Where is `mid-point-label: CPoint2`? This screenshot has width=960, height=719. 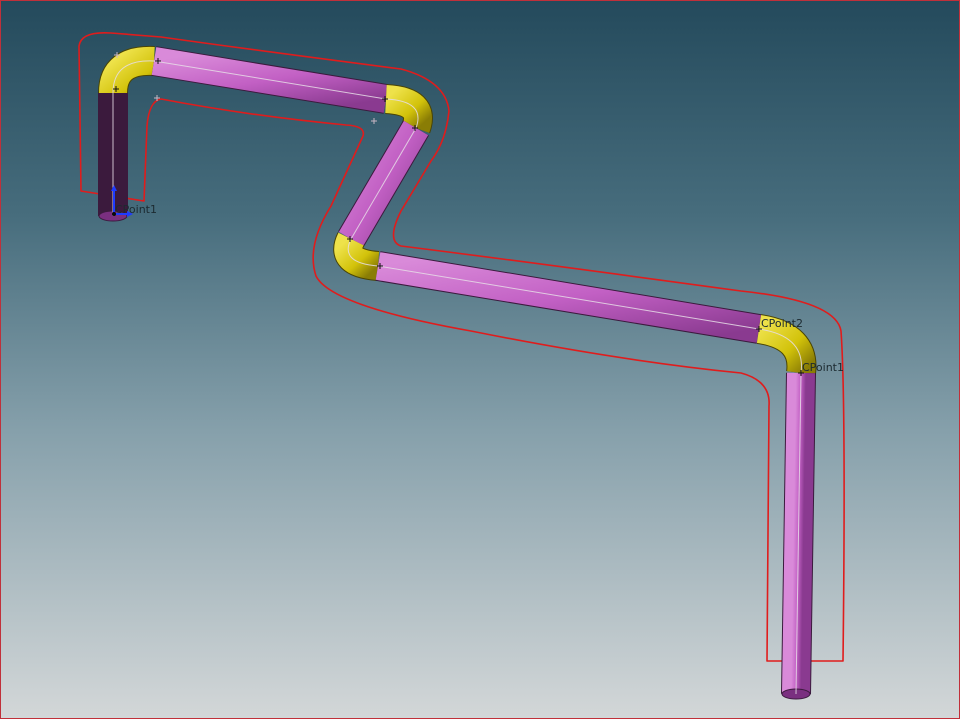
mid-point-label: CPoint2 is located at coordinates (782, 323).